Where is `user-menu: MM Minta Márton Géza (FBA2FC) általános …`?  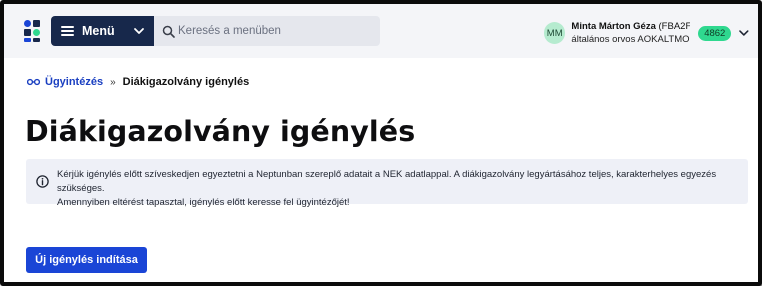 user-menu: MM Minta Márton Géza (FBA2FC) általános … is located at coordinates (644, 33).